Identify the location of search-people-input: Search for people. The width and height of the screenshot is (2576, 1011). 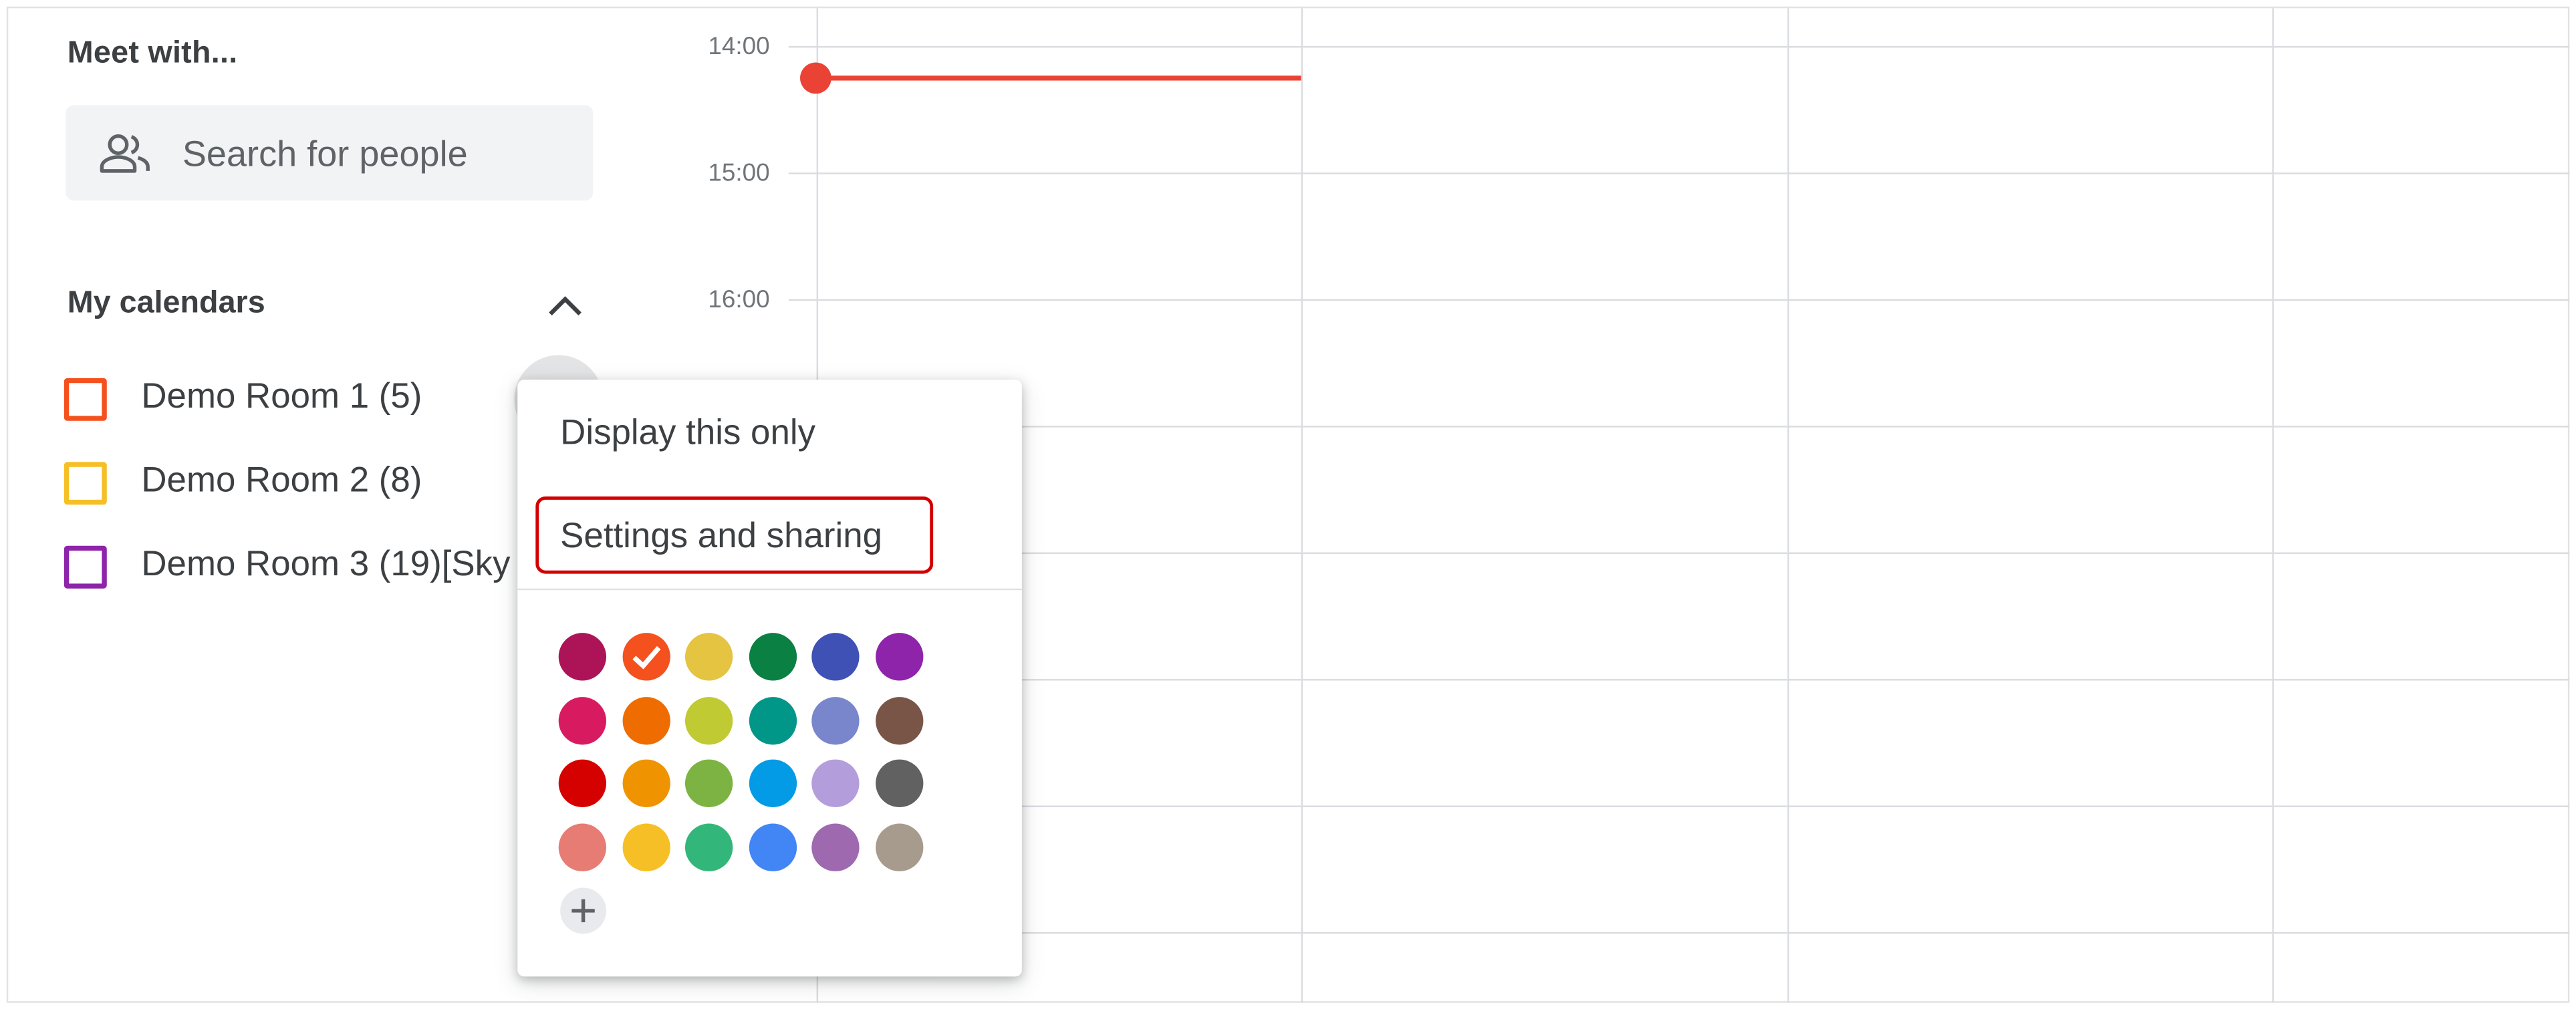
(330, 153).